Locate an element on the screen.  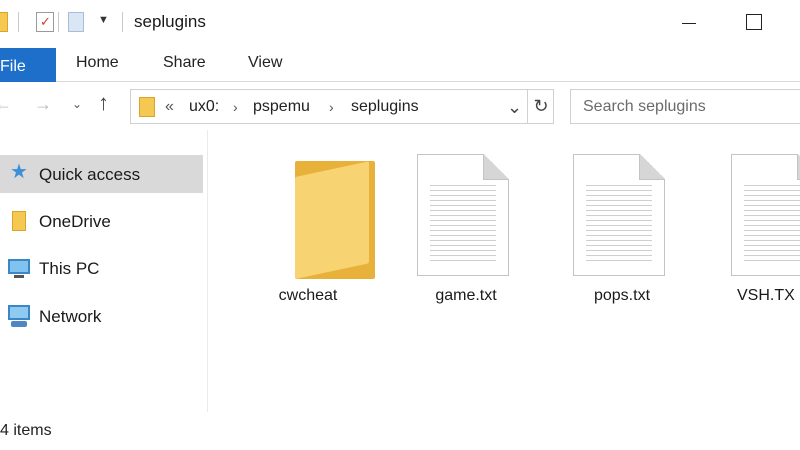
ribbon-tabs: File Home Share View is located at coordinates (400, 63).